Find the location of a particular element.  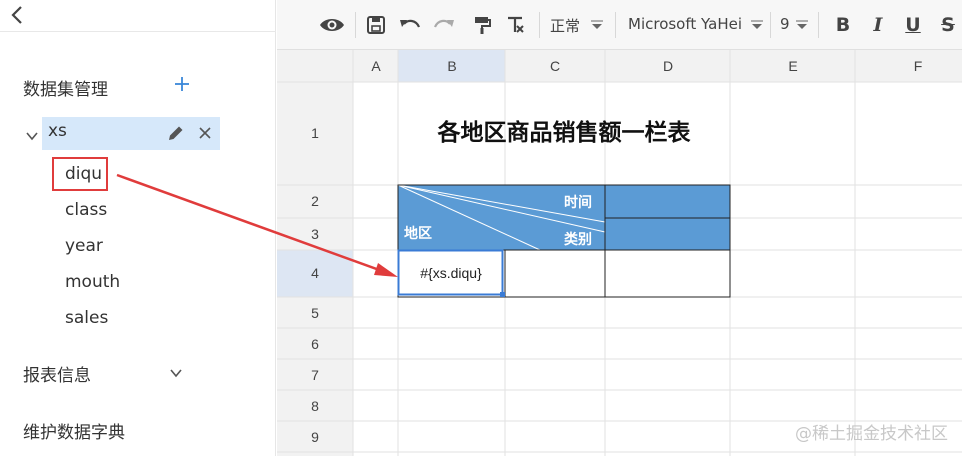

header-cell-d2 is located at coordinates (667, 201).